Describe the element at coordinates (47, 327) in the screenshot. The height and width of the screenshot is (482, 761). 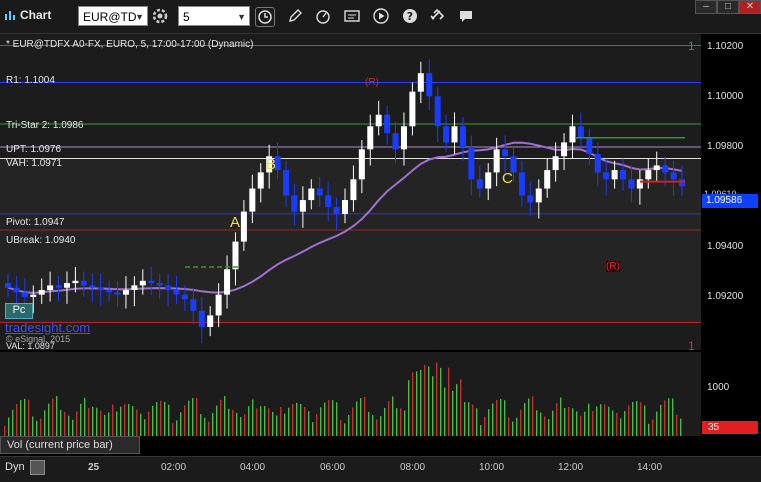
I see `watermark-link: tradesight.com` at that location.